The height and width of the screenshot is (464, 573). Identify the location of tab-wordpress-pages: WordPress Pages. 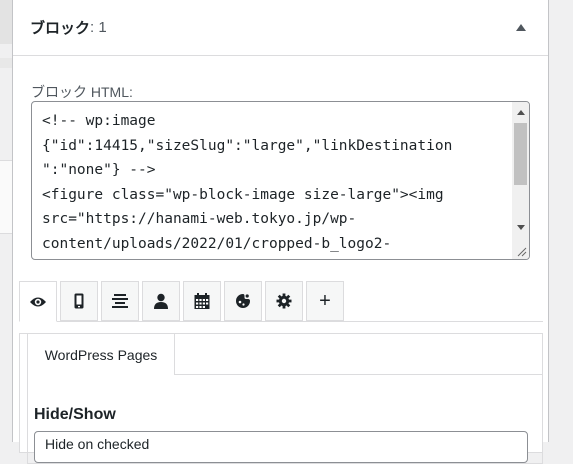
(101, 354).